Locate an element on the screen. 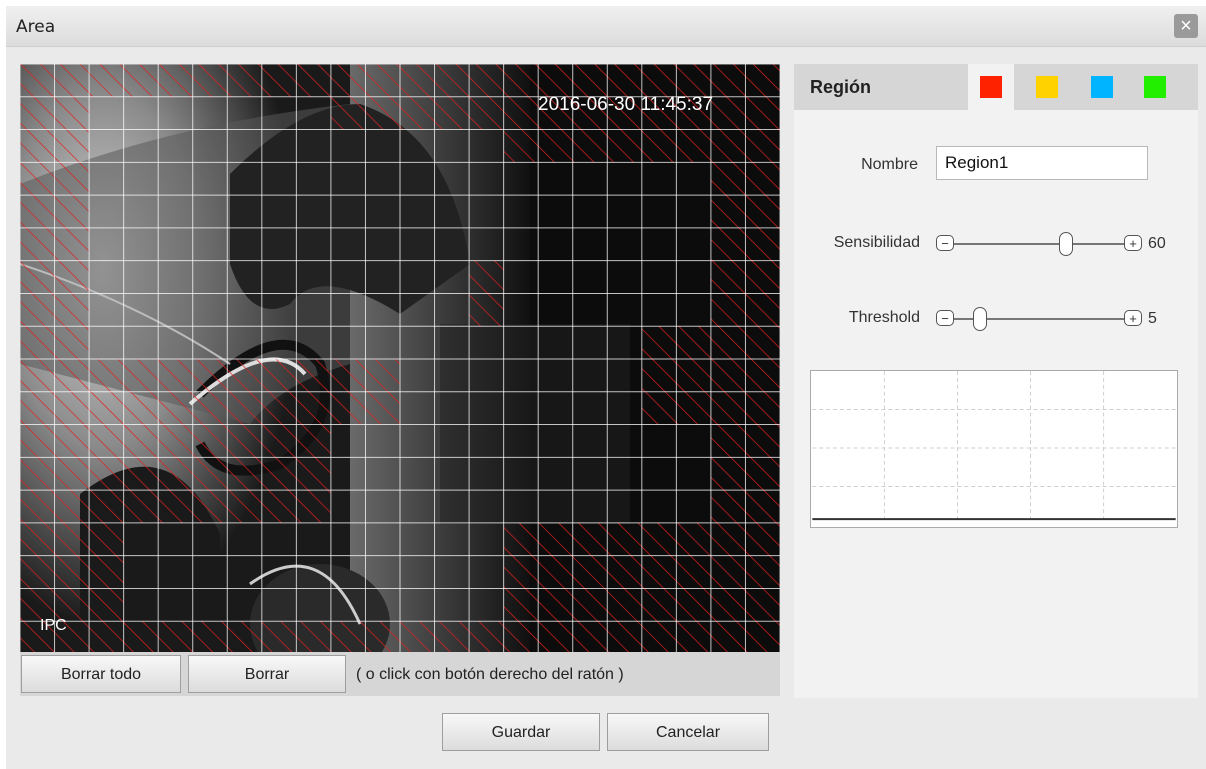  clear-button: Borrar is located at coordinates (267, 674).